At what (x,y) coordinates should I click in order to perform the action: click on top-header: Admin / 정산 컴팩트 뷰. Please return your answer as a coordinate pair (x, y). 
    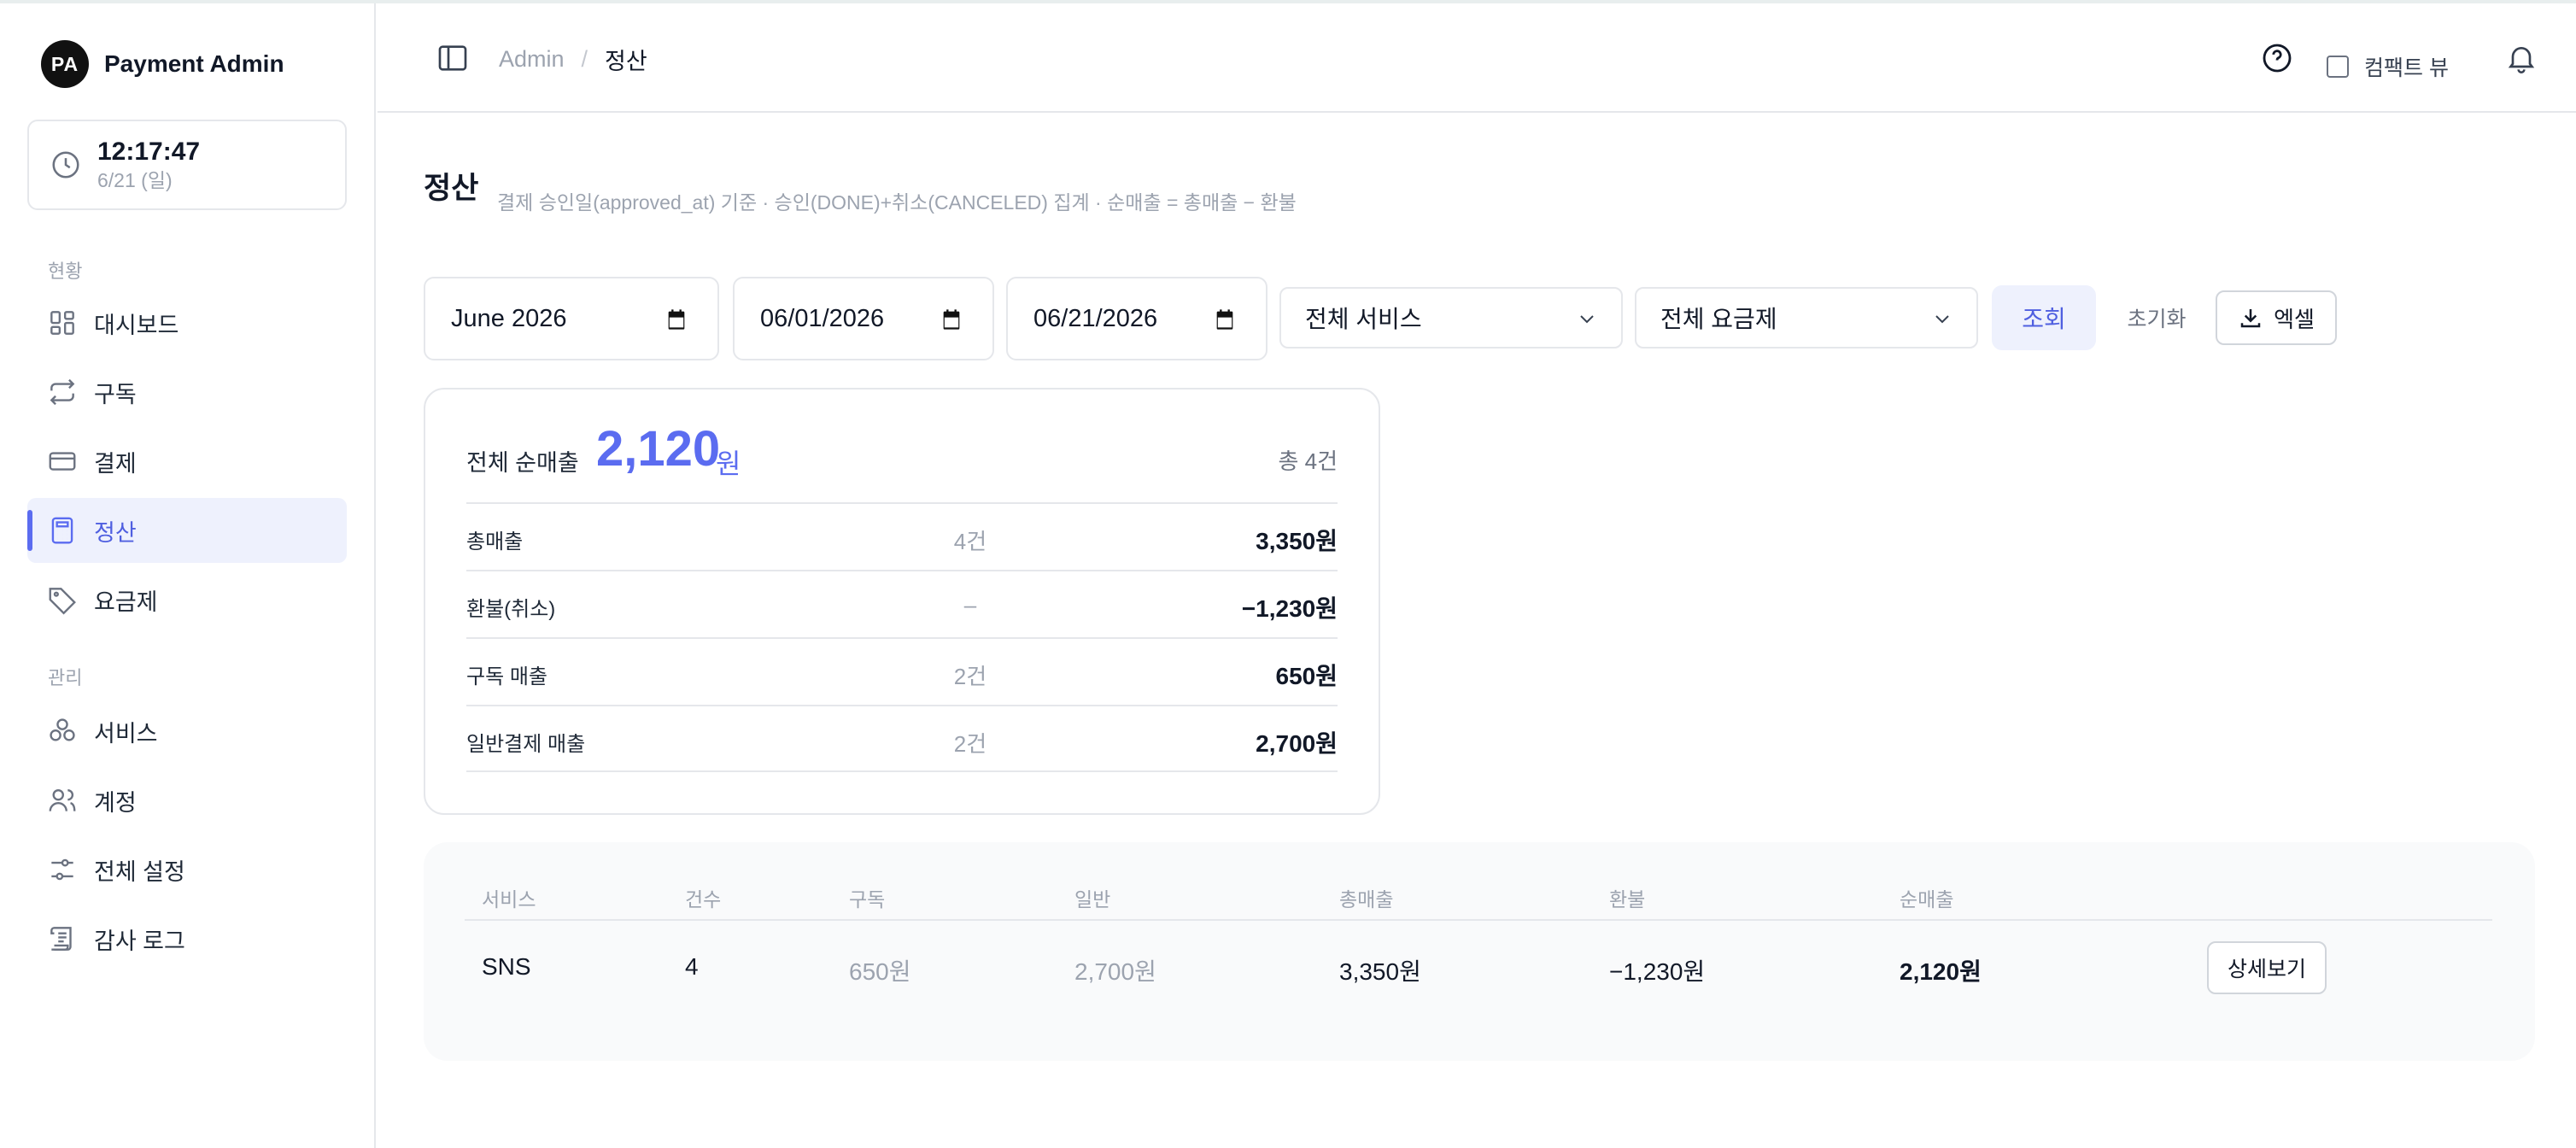
    Looking at the image, I should click on (1477, 58).